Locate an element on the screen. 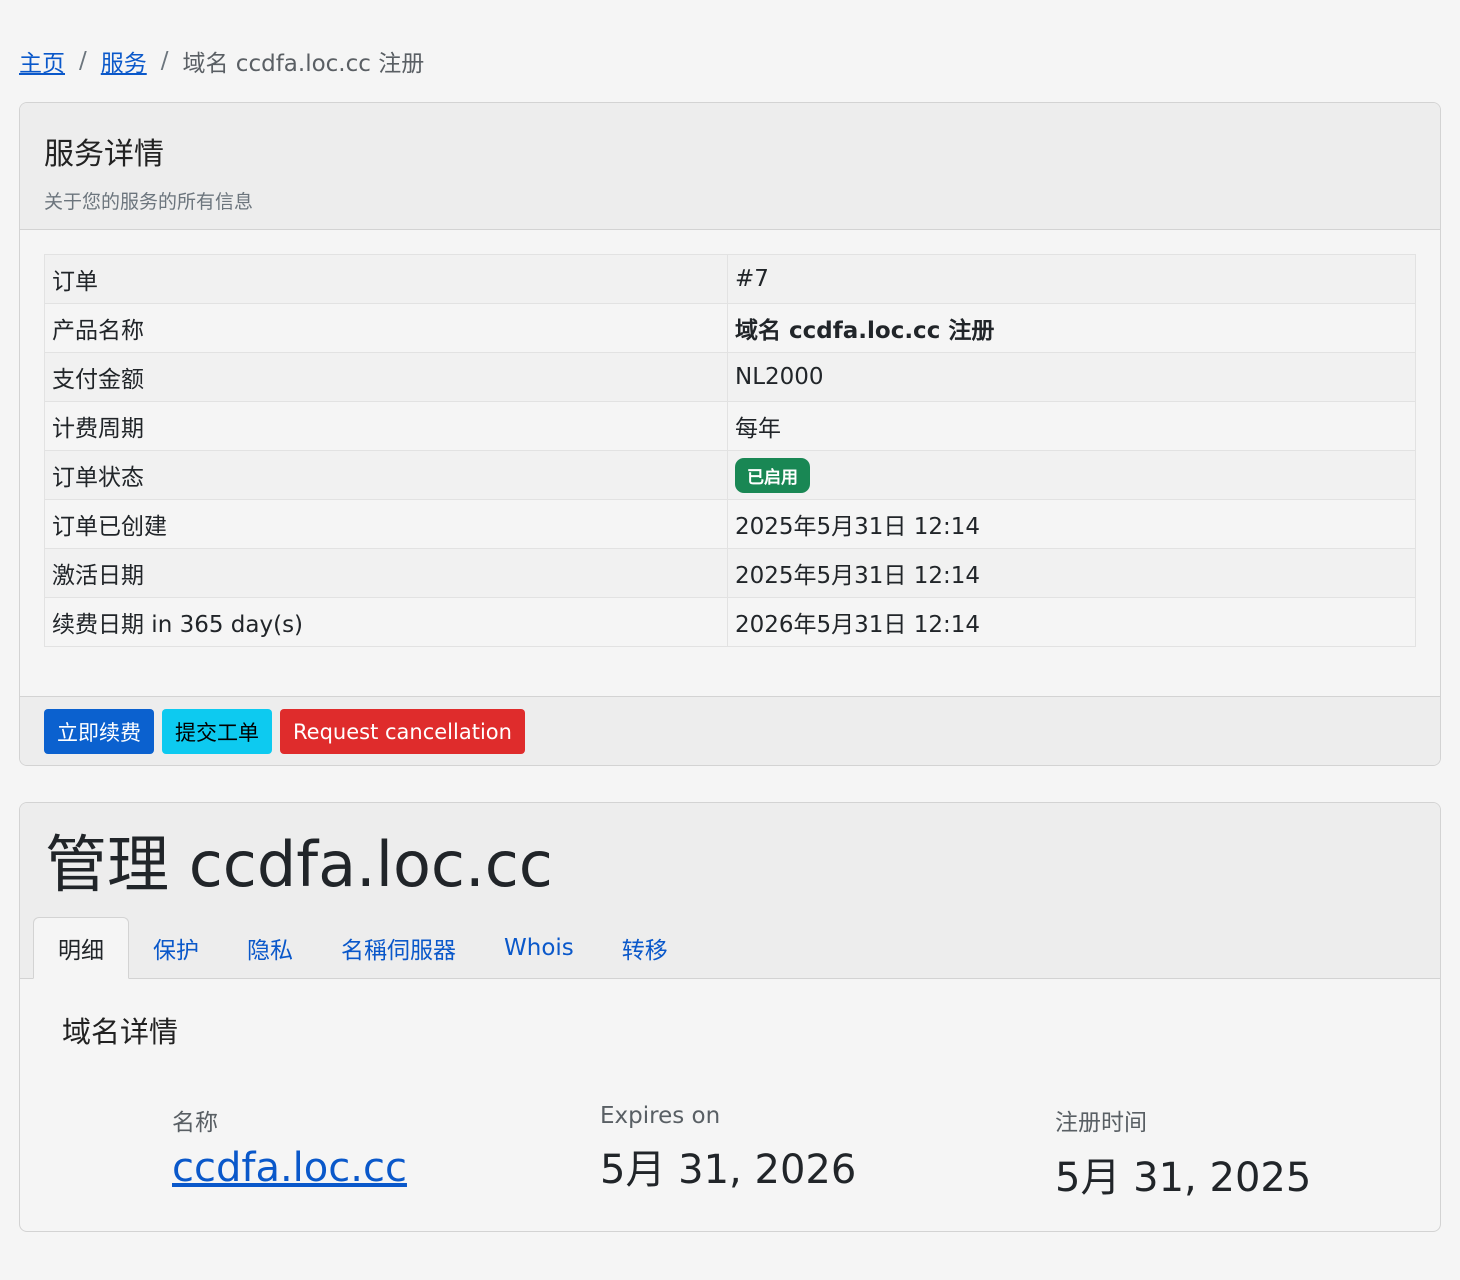 The image size is (1460, 1280). tab-privacy: 隐私 is located at coordinates (270, 948).